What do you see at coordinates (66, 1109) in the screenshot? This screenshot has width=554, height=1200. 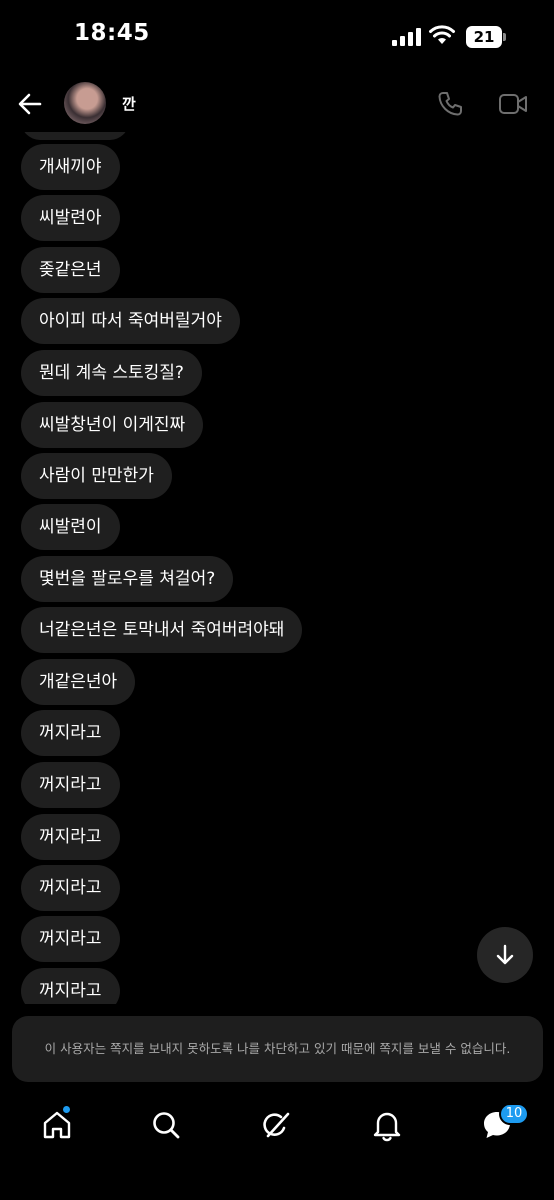 I see `home-notification-dot` at bounding box center [66, 1109].